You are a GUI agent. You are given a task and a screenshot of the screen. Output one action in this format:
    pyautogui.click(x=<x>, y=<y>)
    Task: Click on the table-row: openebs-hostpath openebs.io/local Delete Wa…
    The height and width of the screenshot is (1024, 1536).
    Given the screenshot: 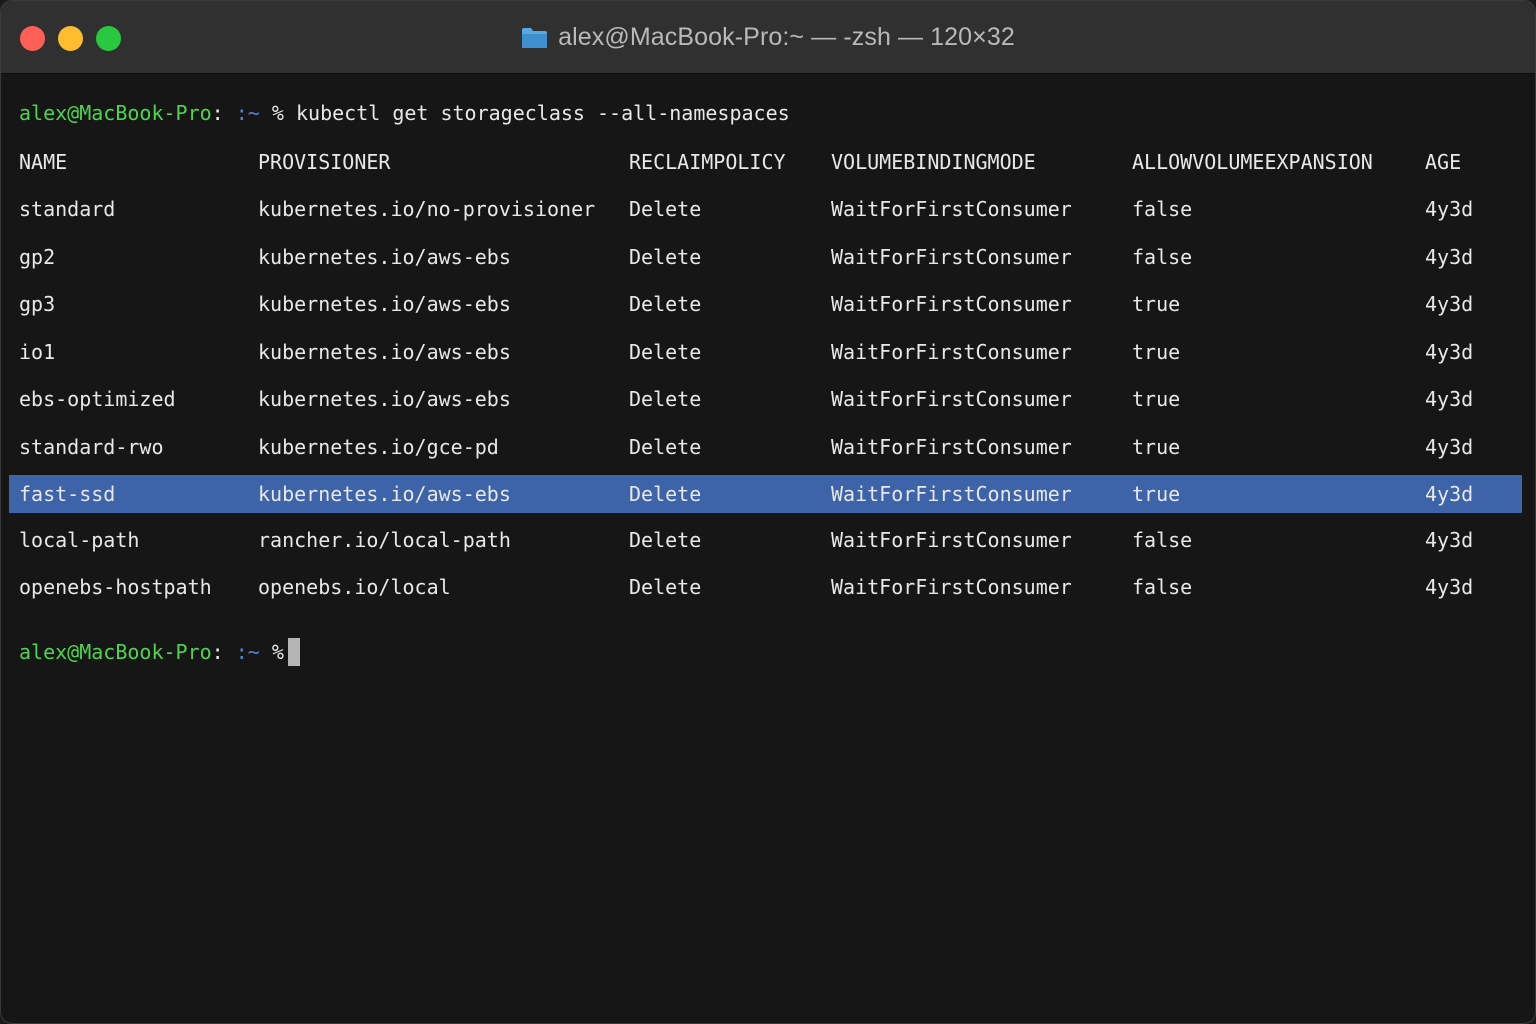 What is the action you would take?
    pyautogui.click(x=765, y=587)
    